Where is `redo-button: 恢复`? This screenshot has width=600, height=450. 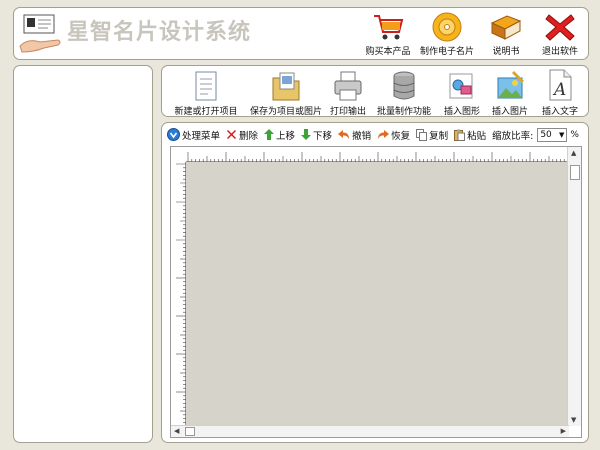 redo-button: 恢复 is located at coordinates (393, 135).